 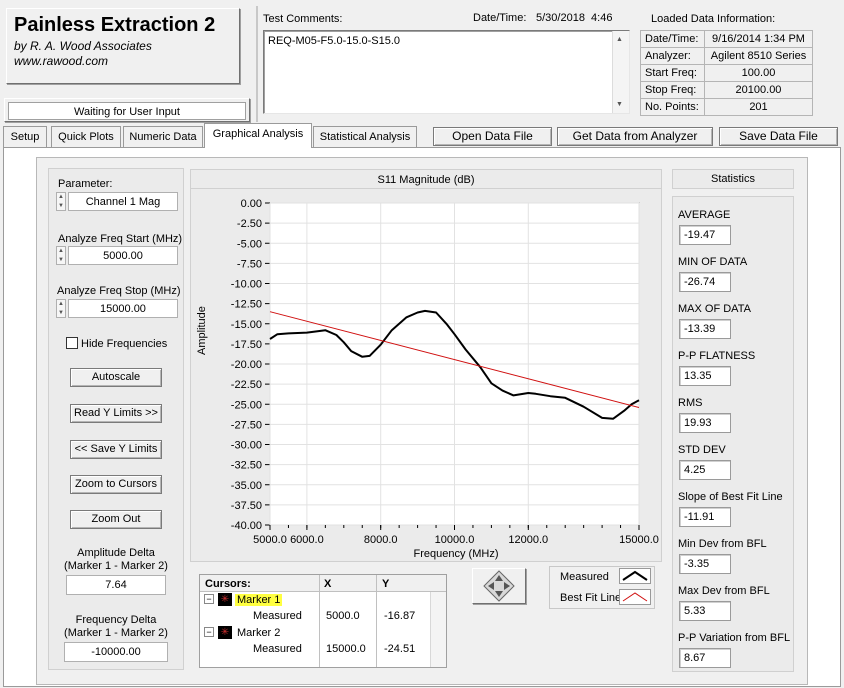 I want to click on y-tick-label: -20.00, so click(x=246, y=365).